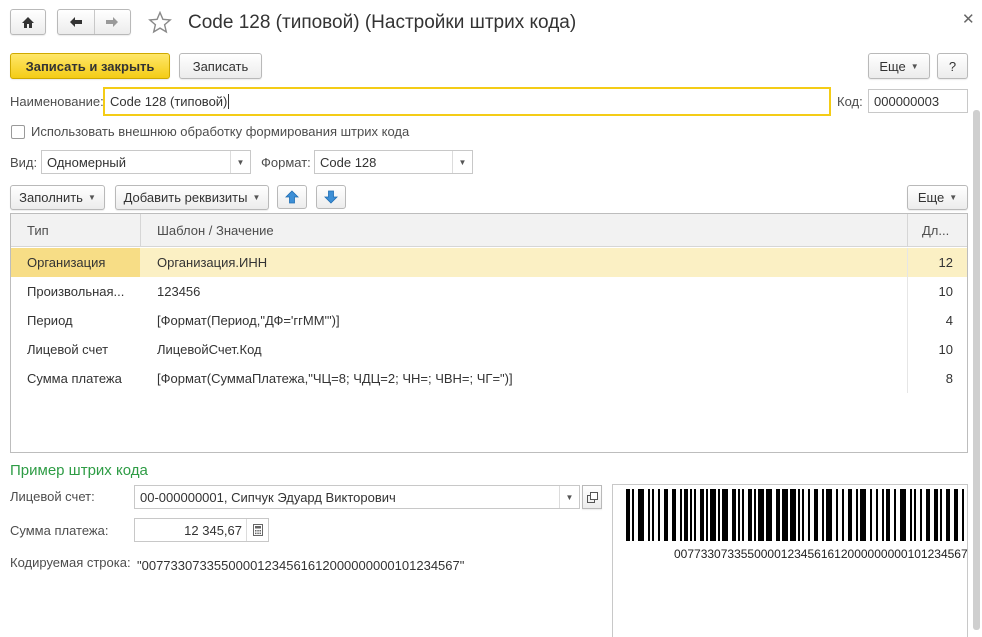 This screenshot has width=982, height=637. Describe the element at coordinates (24, 162) in the screenshot. I see `kind-label: Вид:` at that location.